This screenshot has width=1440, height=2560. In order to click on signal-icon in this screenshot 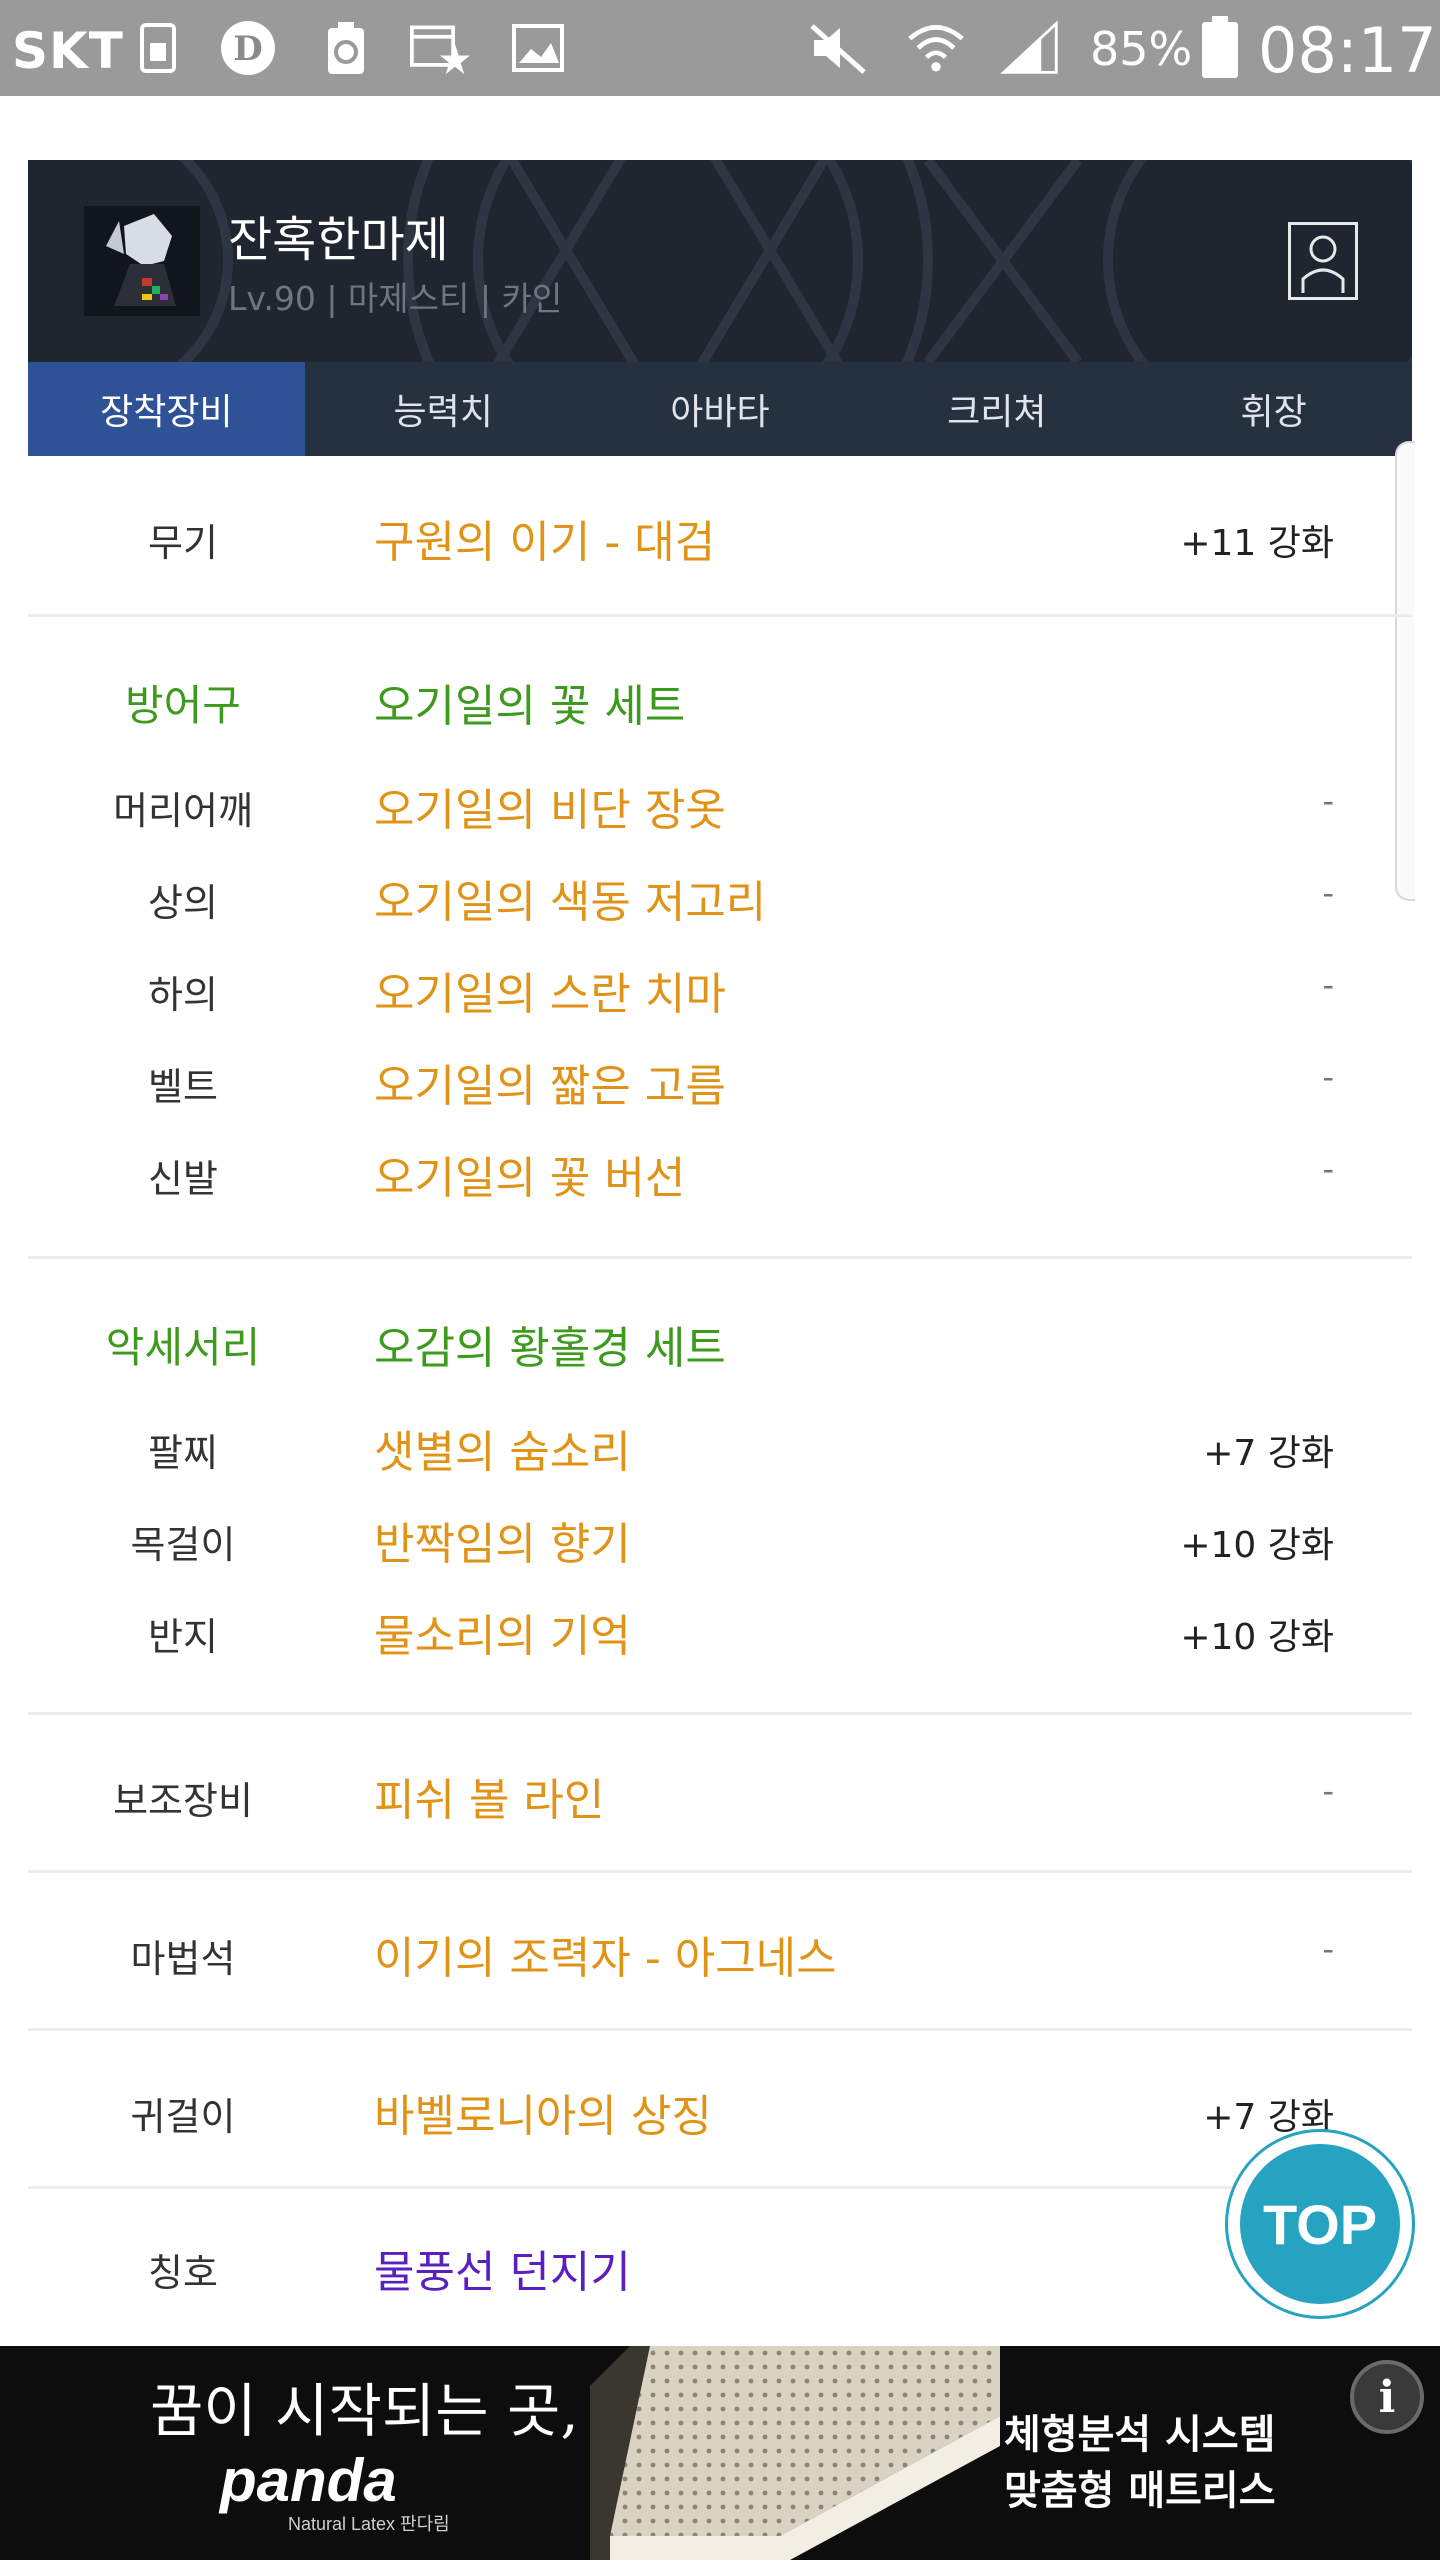, I will do `click(1030, 48)`.